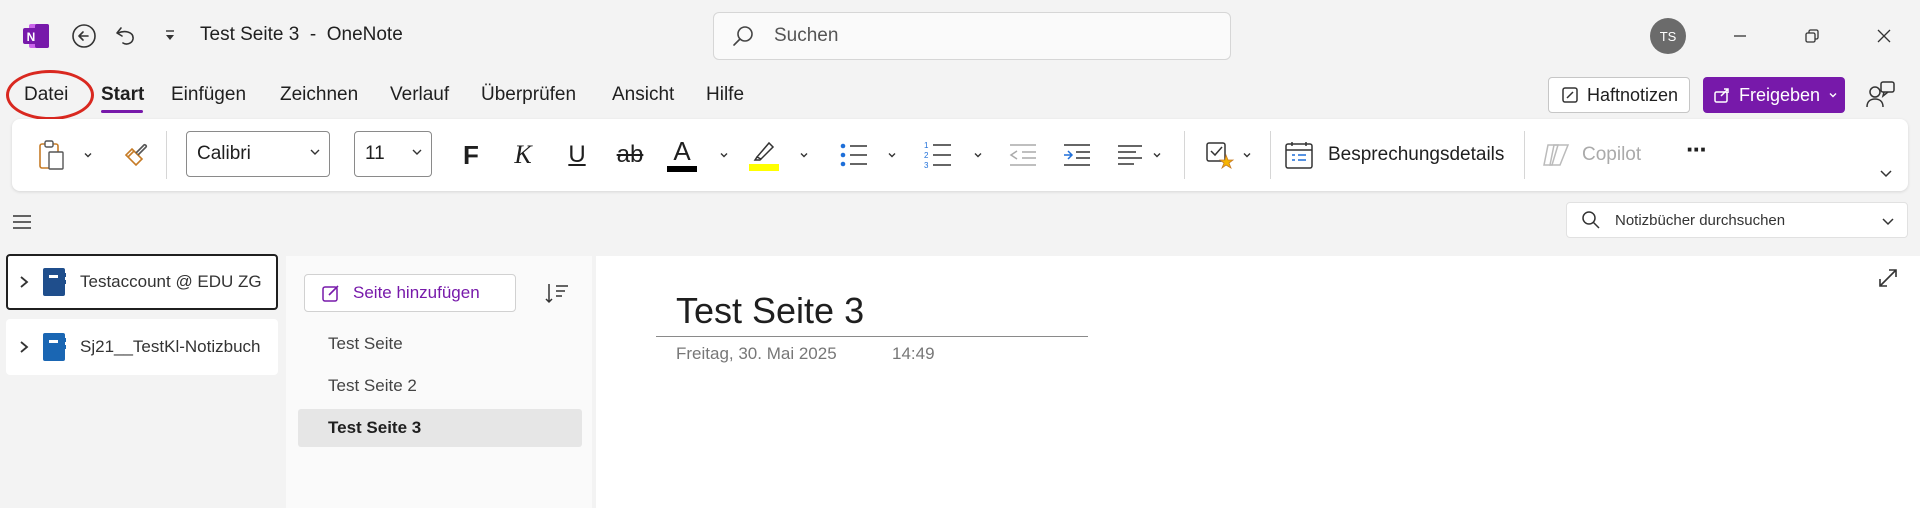  What do you see at coordinates (1633, 94) in the screenshot?
I see `sticky-notes-label: Haftnotizen` at bounding box center [1633, 94].